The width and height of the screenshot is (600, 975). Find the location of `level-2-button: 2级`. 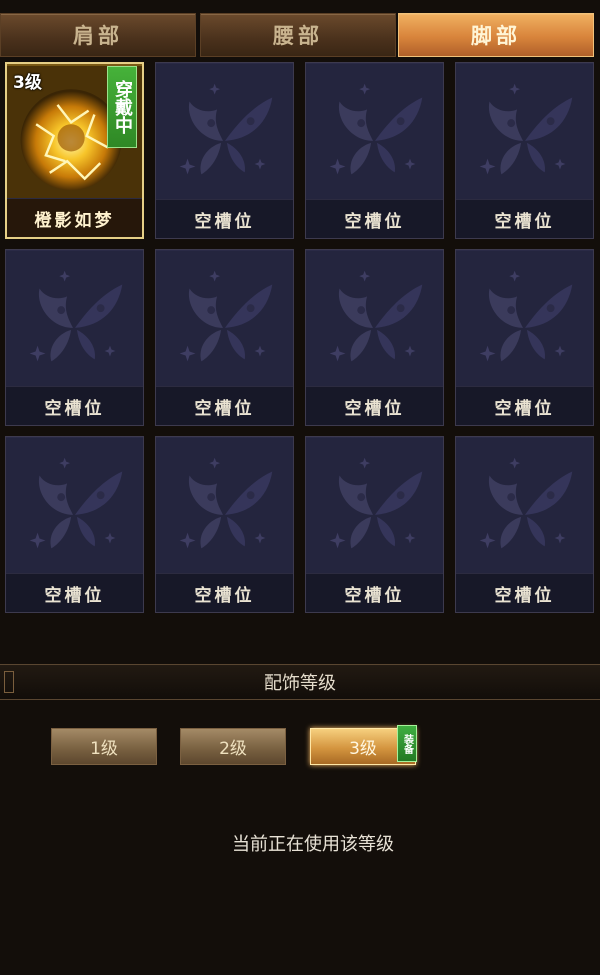

level-2-button: 2级 is located at coordinates (233, 746).